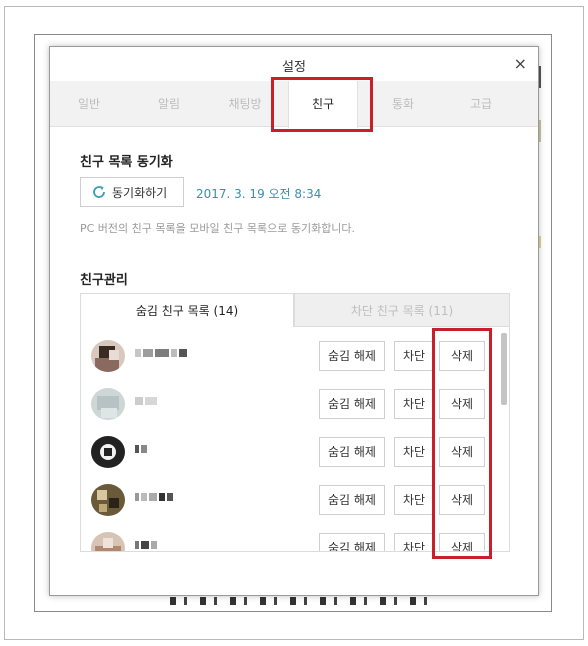 The image size is (588, 646). What do you see at coordinates (245, 104) in the screenshot?
I see `tab-chatrooms: 채팅방` at bounding box center [245, 104].